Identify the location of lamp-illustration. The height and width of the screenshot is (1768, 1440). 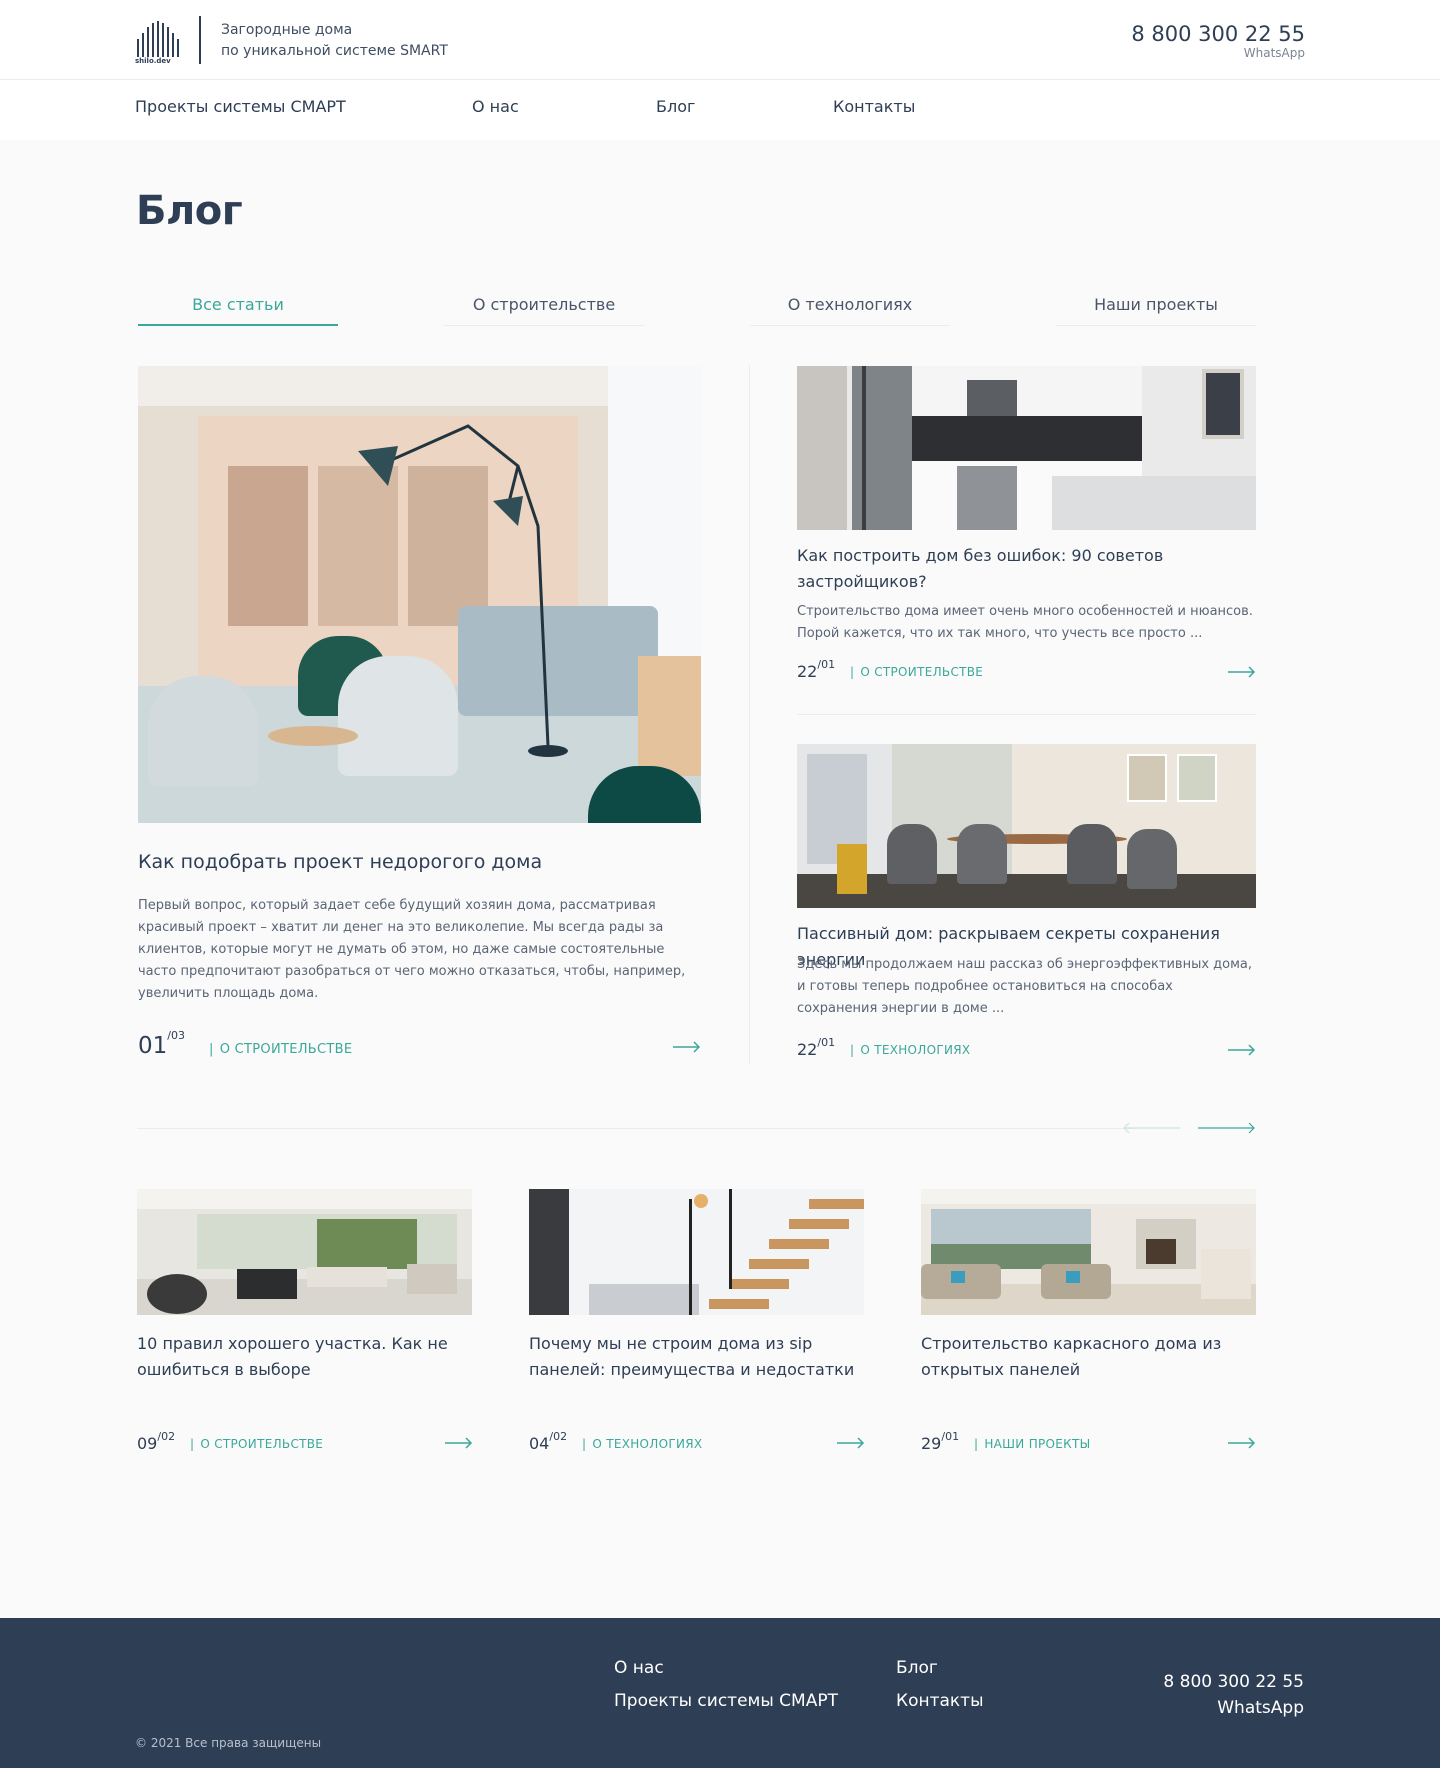
(463, 590).